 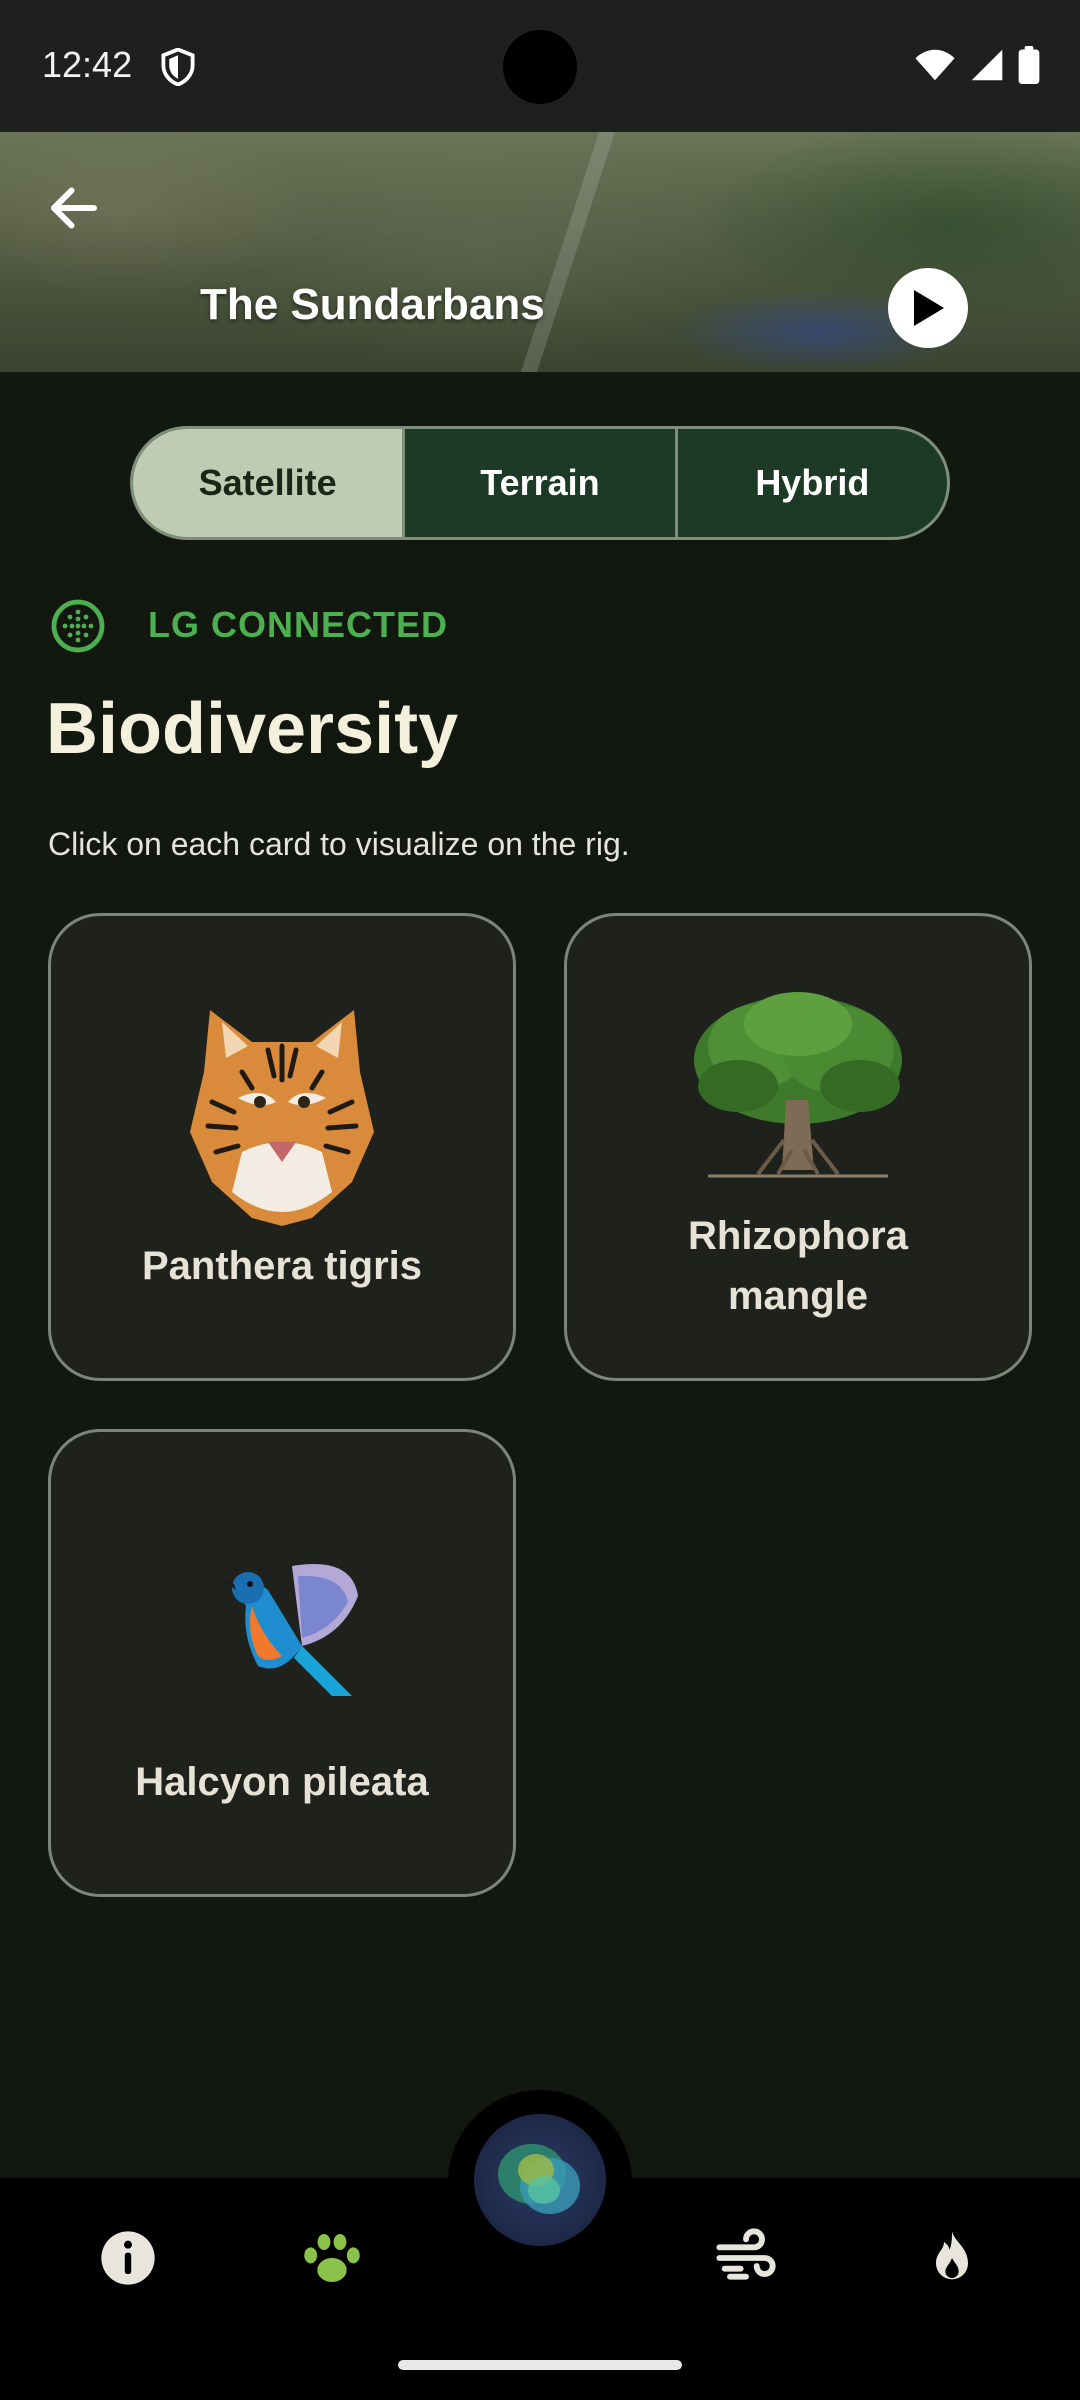 I want to click on map-type-selector: Satellite Terrain Hybrid, so click(x=540, y=483).